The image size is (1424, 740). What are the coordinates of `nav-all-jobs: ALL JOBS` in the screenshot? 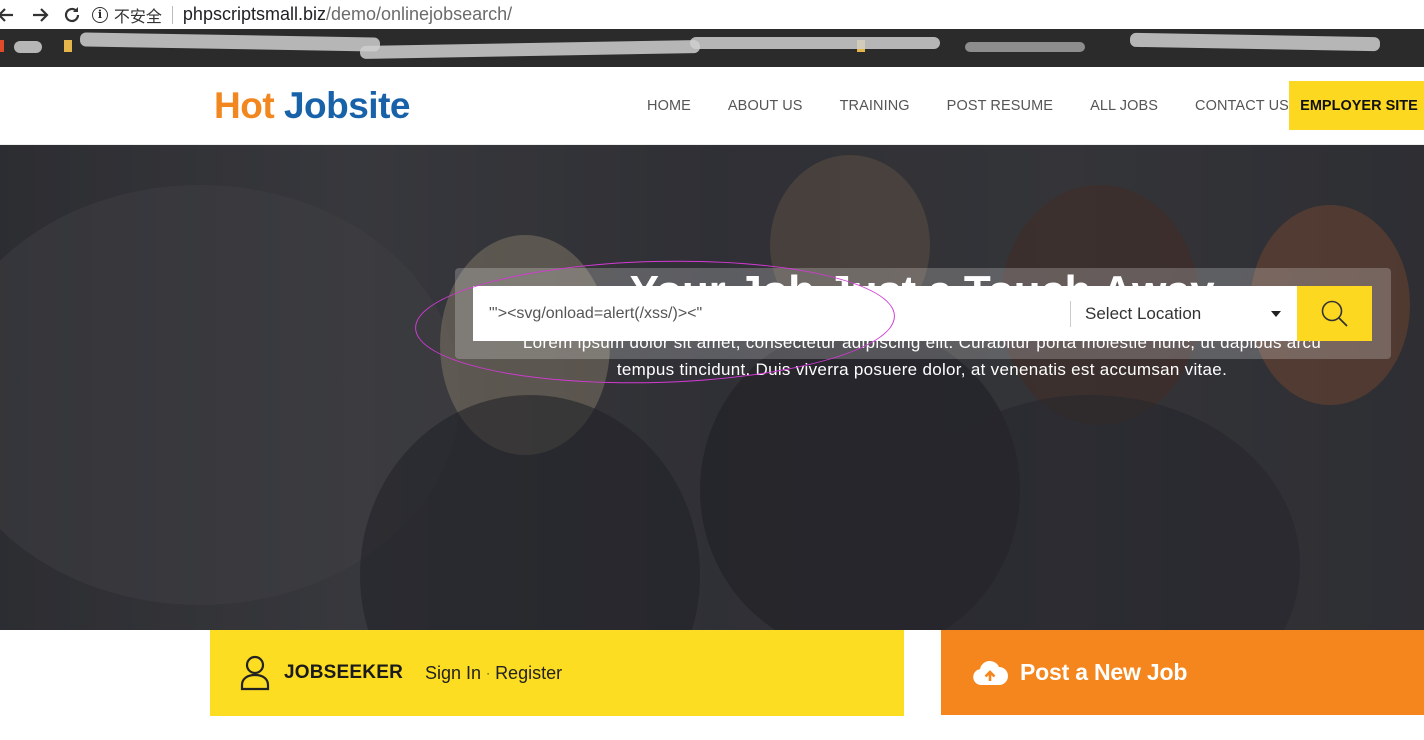 It's located at (1124, 106).